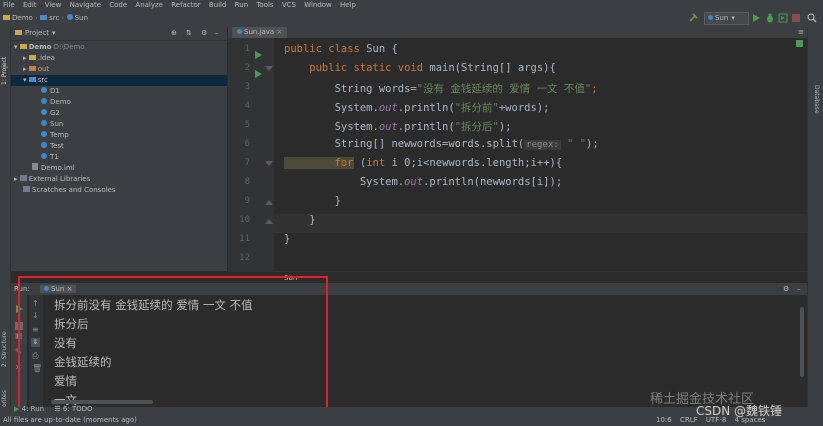 The height and width of the screenshot is (426, 823). I want to click on tree-item: Demo.iml, so click(119, 168).